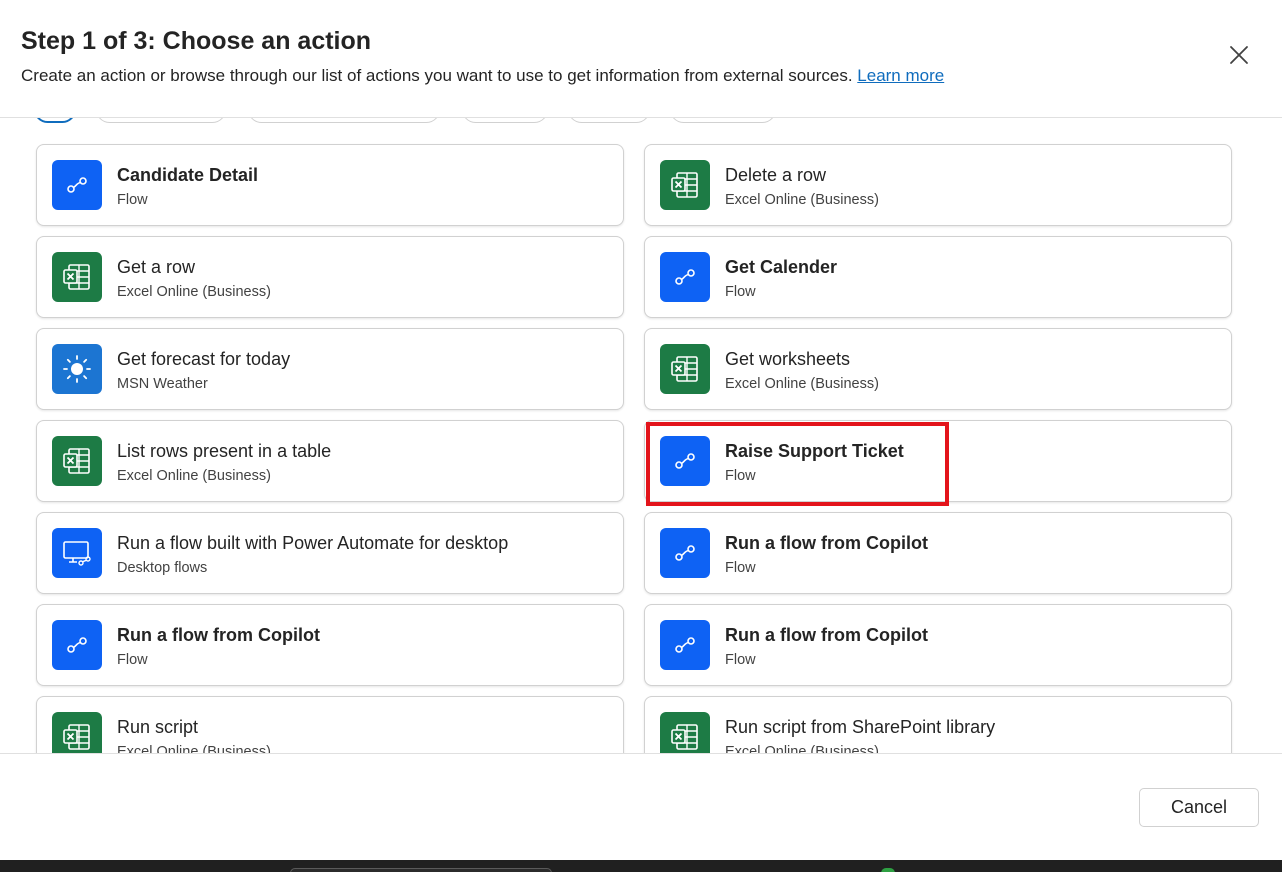  I want to click on taskbar-search, so click(421, 870).